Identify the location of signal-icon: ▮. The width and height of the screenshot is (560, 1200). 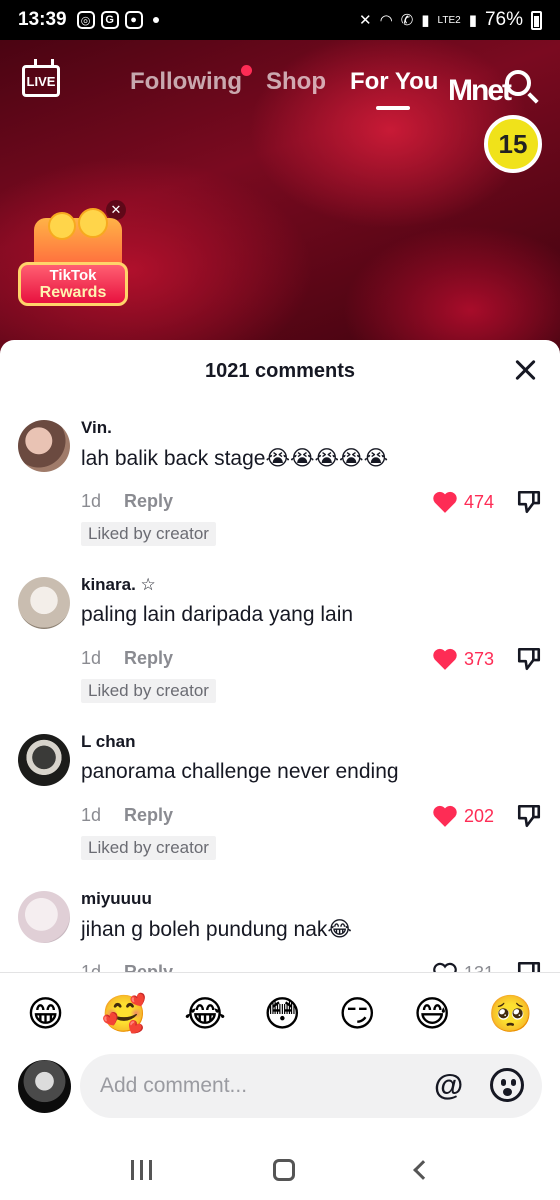
(425, 20).